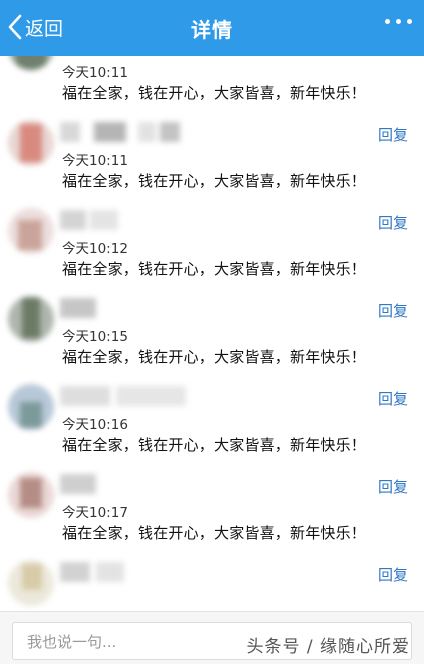 This screenshot has width=424, height=664. What do you see at coordinates (212, 637) in the screenshot?
I see `comment-input-bar: 我也说一句... 头条号 / 缘随心所爱` at bounding box center [212, 637].